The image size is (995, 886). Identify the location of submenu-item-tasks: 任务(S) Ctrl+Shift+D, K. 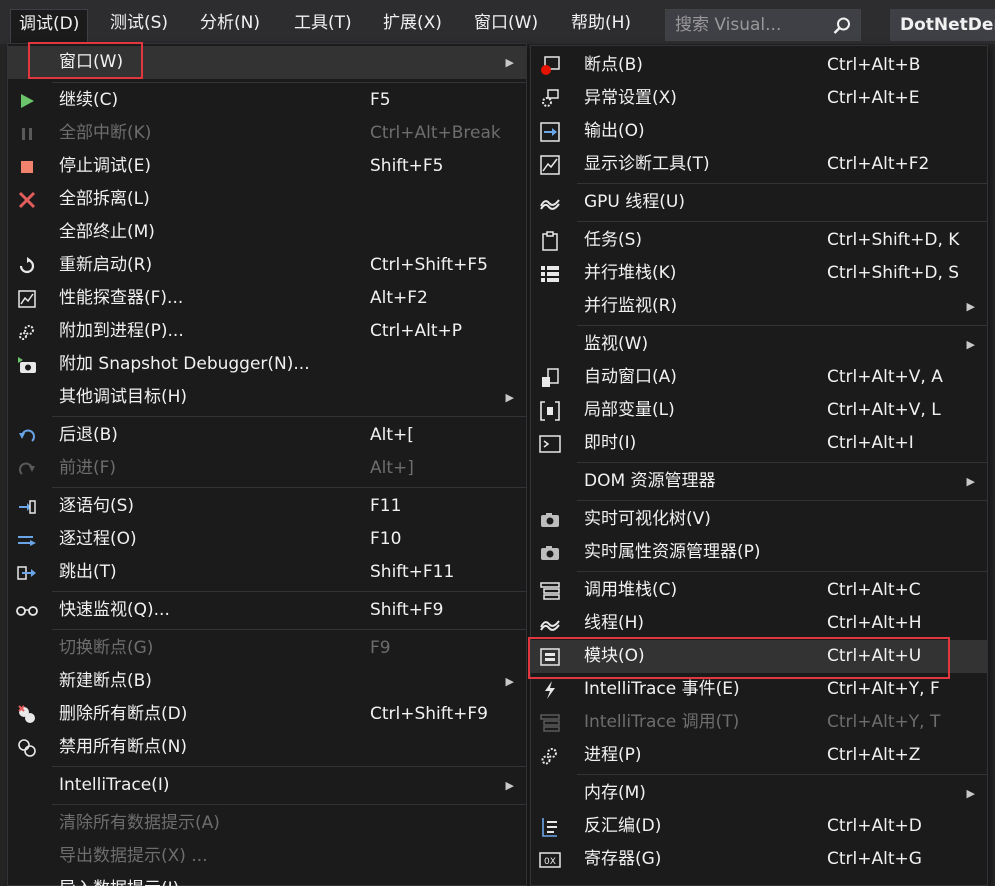
(759, 240).